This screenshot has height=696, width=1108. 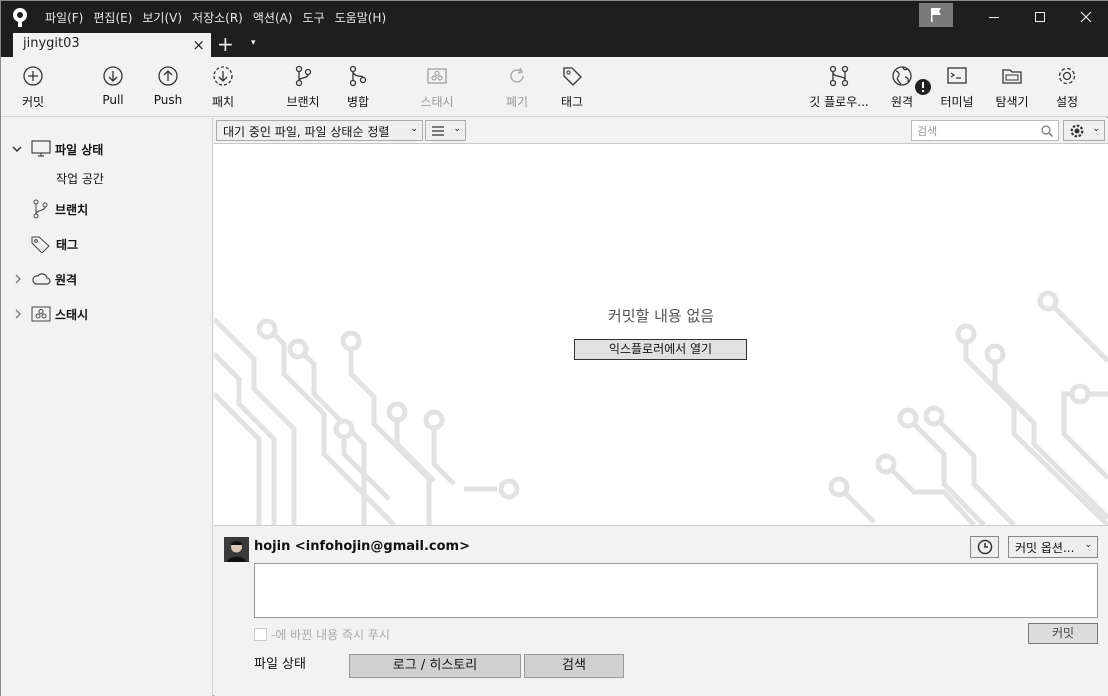 What do you see at coordinates (225, 44) in the screenshot?
I see `new-tab-button: +` at bounding box center [225, 44].